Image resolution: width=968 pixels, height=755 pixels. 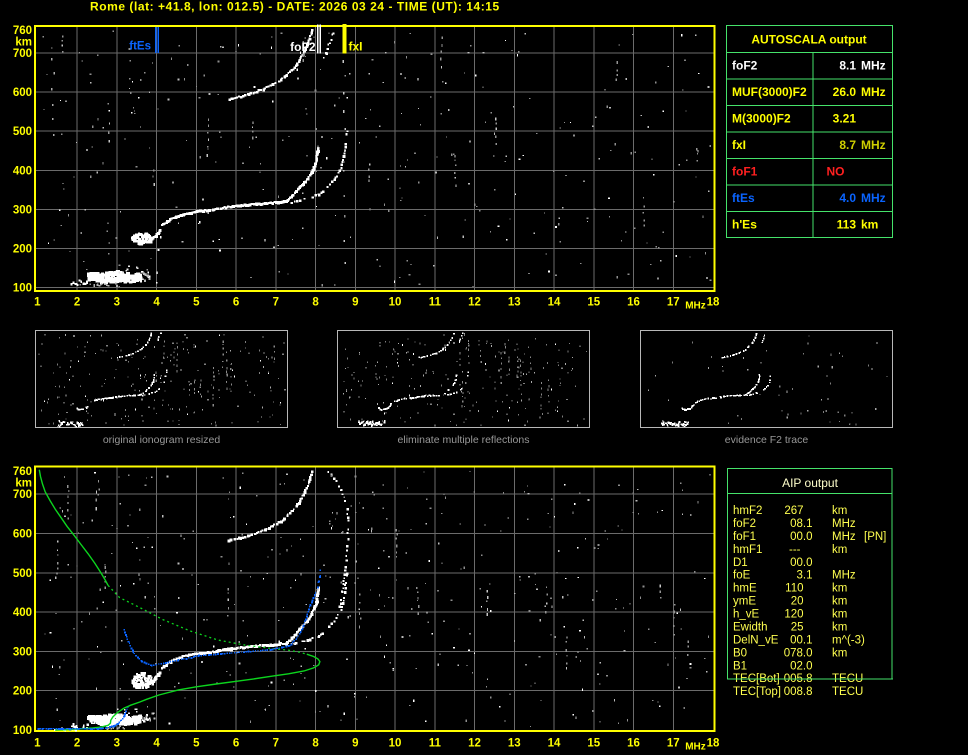 I want to click on svg-text: [PN], so click(x=875, y=537).